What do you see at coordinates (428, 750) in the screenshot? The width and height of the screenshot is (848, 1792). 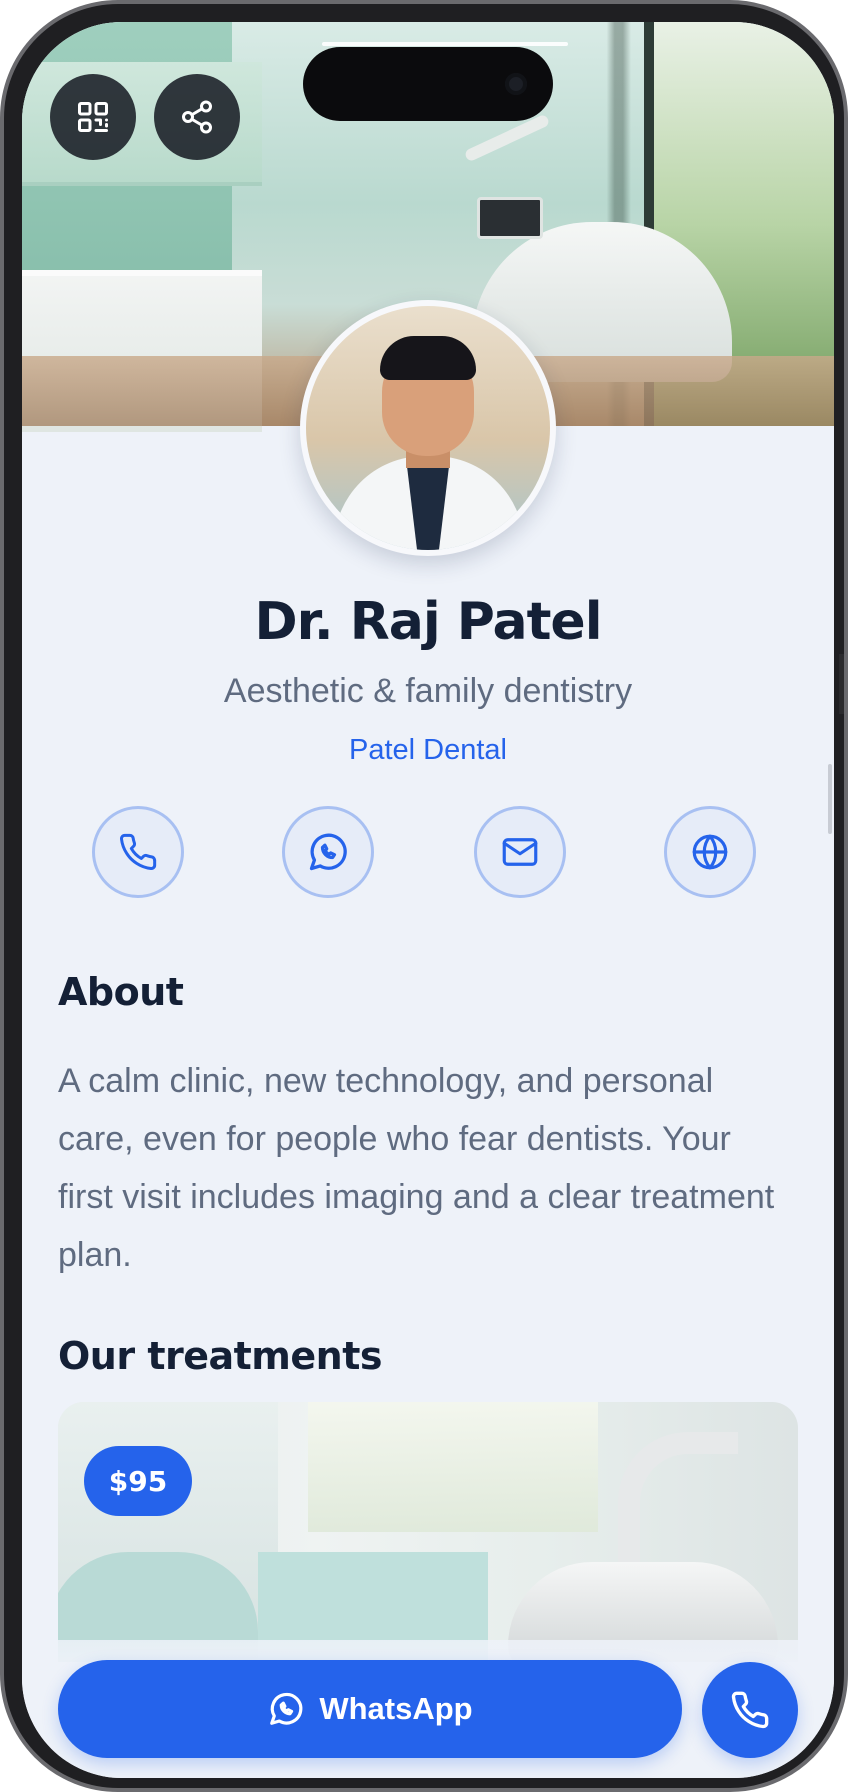 I see `company-link: Patel Dental` at bounding box center [428, 750].